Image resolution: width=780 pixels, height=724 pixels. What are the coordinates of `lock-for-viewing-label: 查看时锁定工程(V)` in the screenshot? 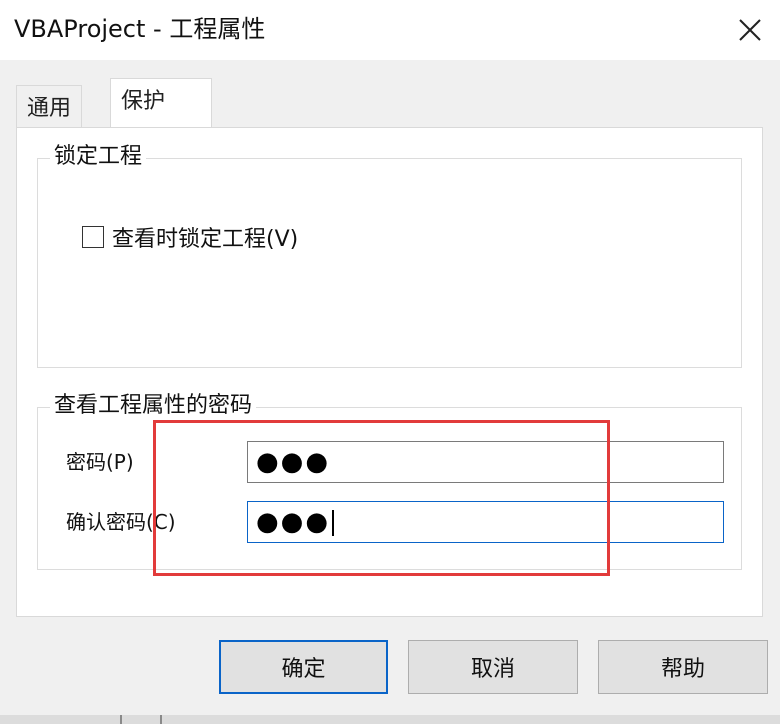 It's located at (205, 239).